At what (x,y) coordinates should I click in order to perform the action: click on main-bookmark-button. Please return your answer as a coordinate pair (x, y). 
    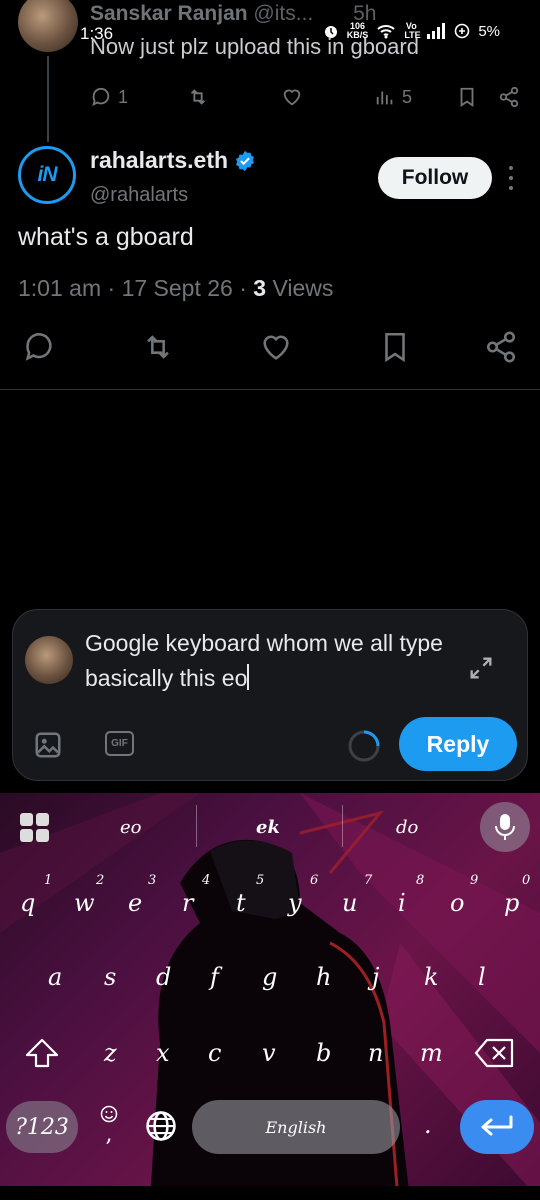
    Looking at the image, I should click on (395, 349).